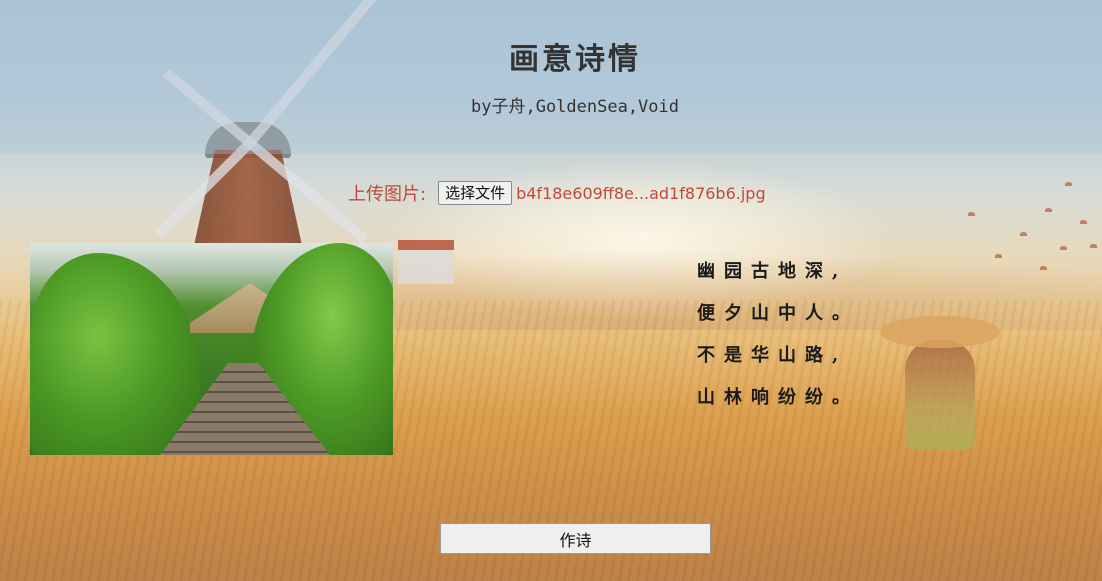  Describe the element at coordinates (426, 262) in the screenshot. I see `background-house` at that location.